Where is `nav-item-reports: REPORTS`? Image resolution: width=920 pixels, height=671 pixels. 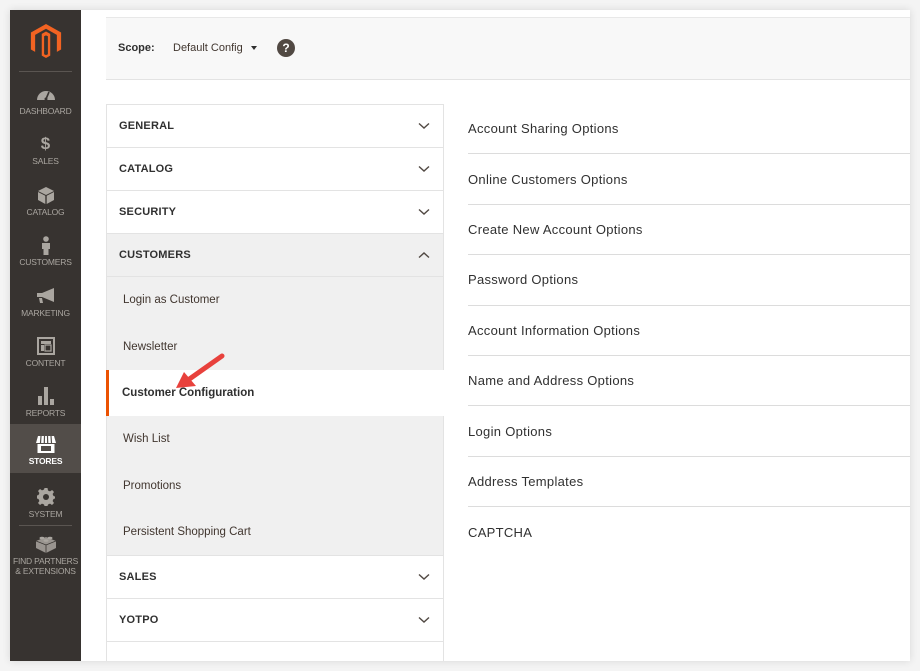 nav-item-reports: REPORTS is located at coordinates (45, 405).